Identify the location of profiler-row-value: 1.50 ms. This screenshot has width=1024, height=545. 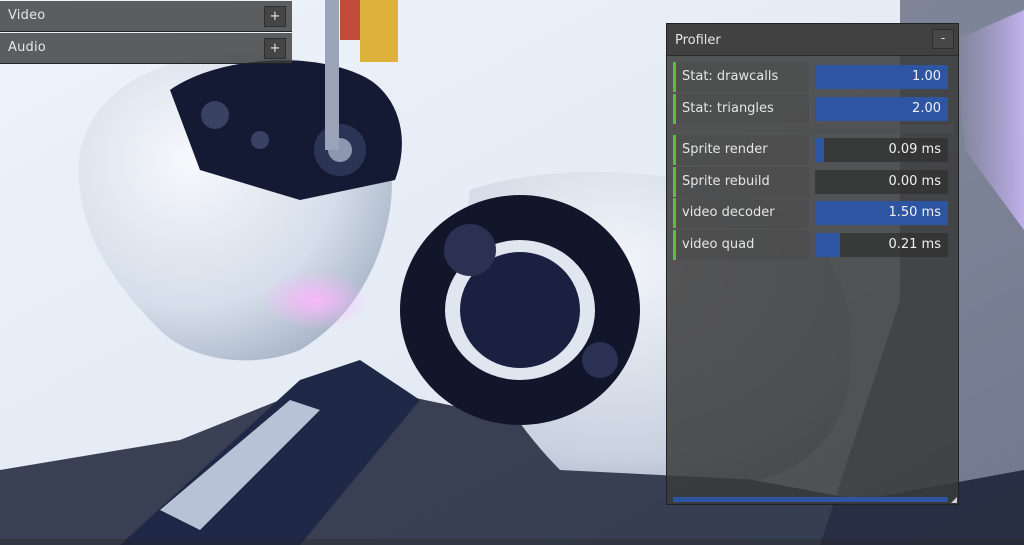
(914, 212).